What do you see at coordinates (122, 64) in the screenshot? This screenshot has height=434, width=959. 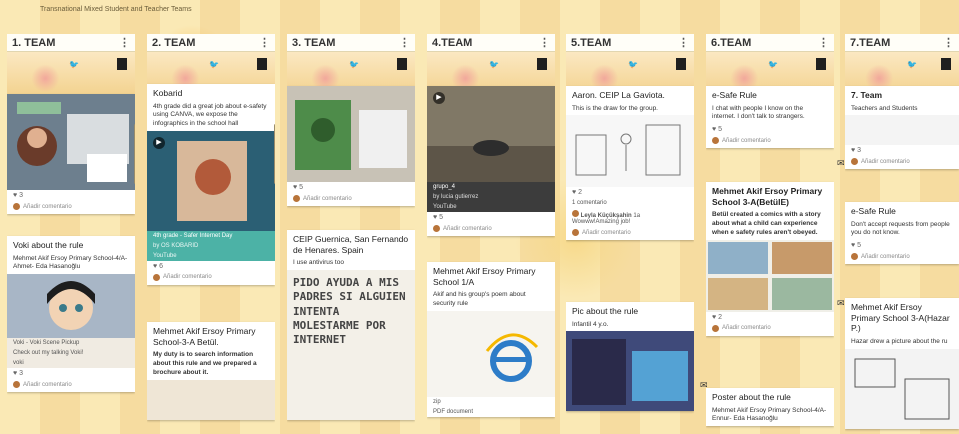 I see `youtube-icon` at bounding box center [122, 64].